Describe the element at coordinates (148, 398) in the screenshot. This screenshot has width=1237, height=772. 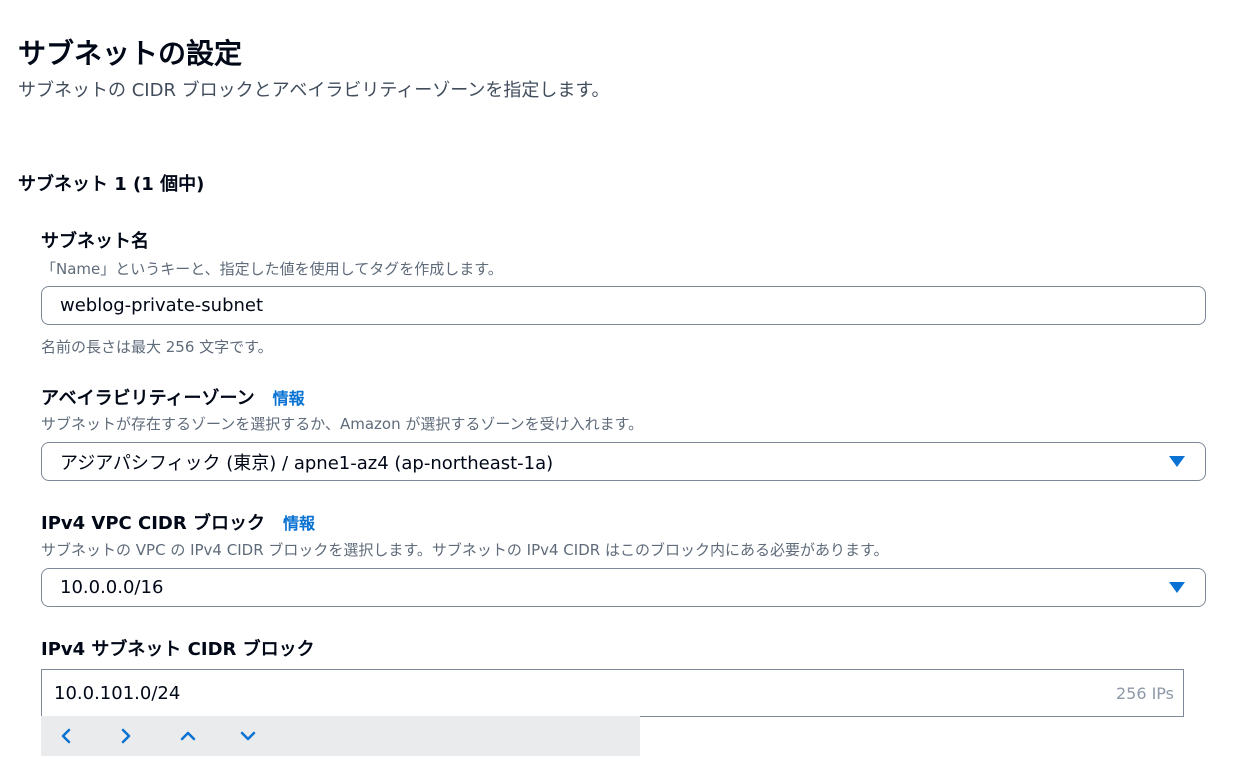
I see `az-label-text: アベイラビリティーゾーン` at that location.